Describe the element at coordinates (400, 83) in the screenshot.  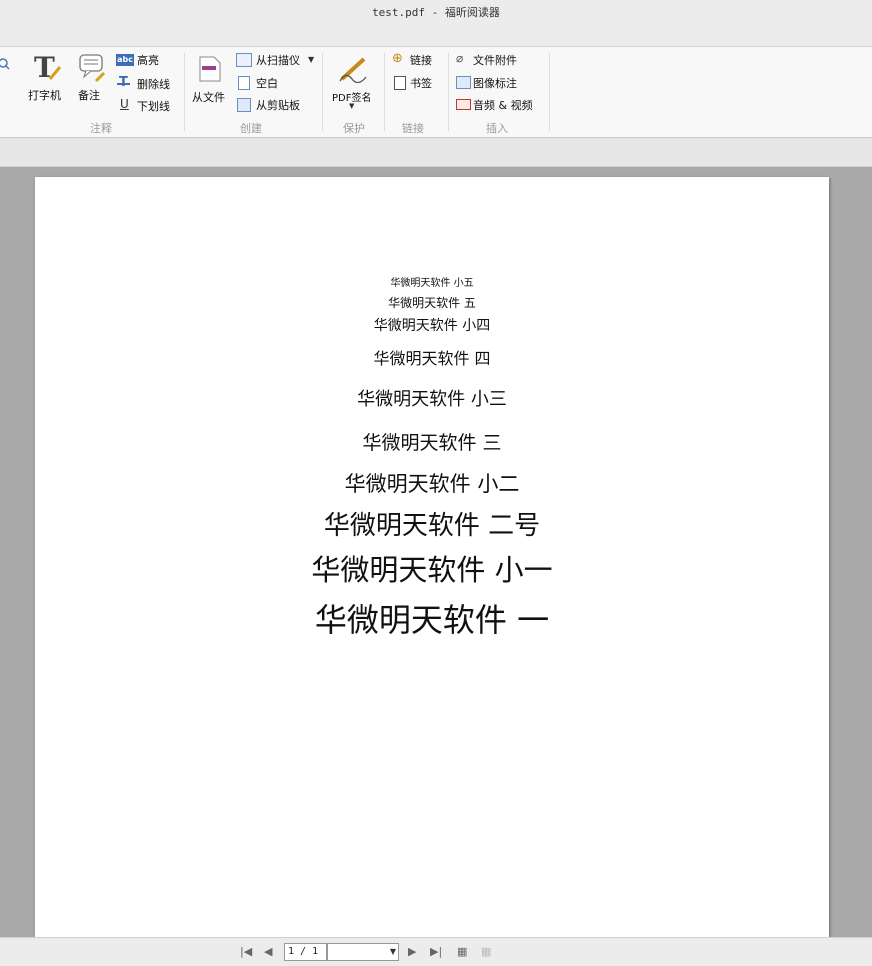
I see `bookmark-icon` at that location.